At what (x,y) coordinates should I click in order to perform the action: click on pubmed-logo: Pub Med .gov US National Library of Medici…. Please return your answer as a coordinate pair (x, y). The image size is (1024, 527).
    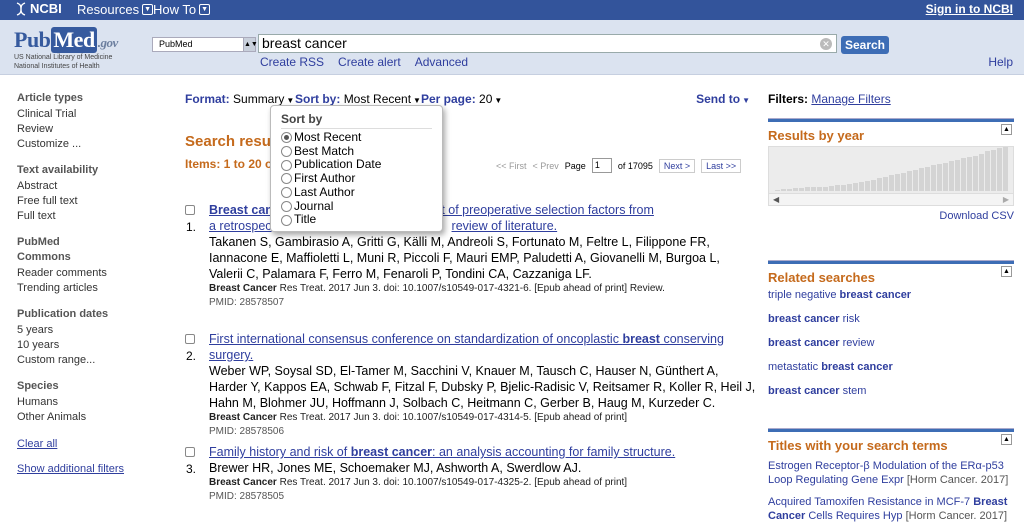
    Looking at the image, I should click on (66, 49).